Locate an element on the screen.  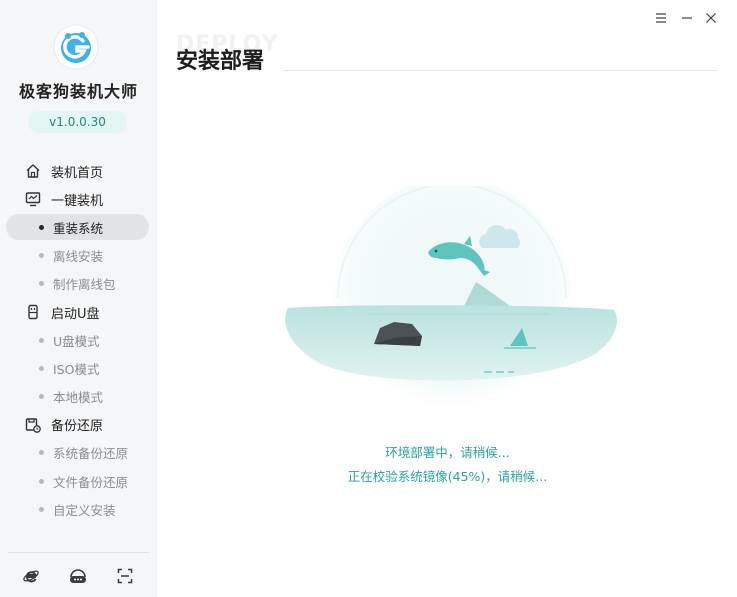
sidebar-item-reinstall: 重装系统 is located at coordinates (78, 227).